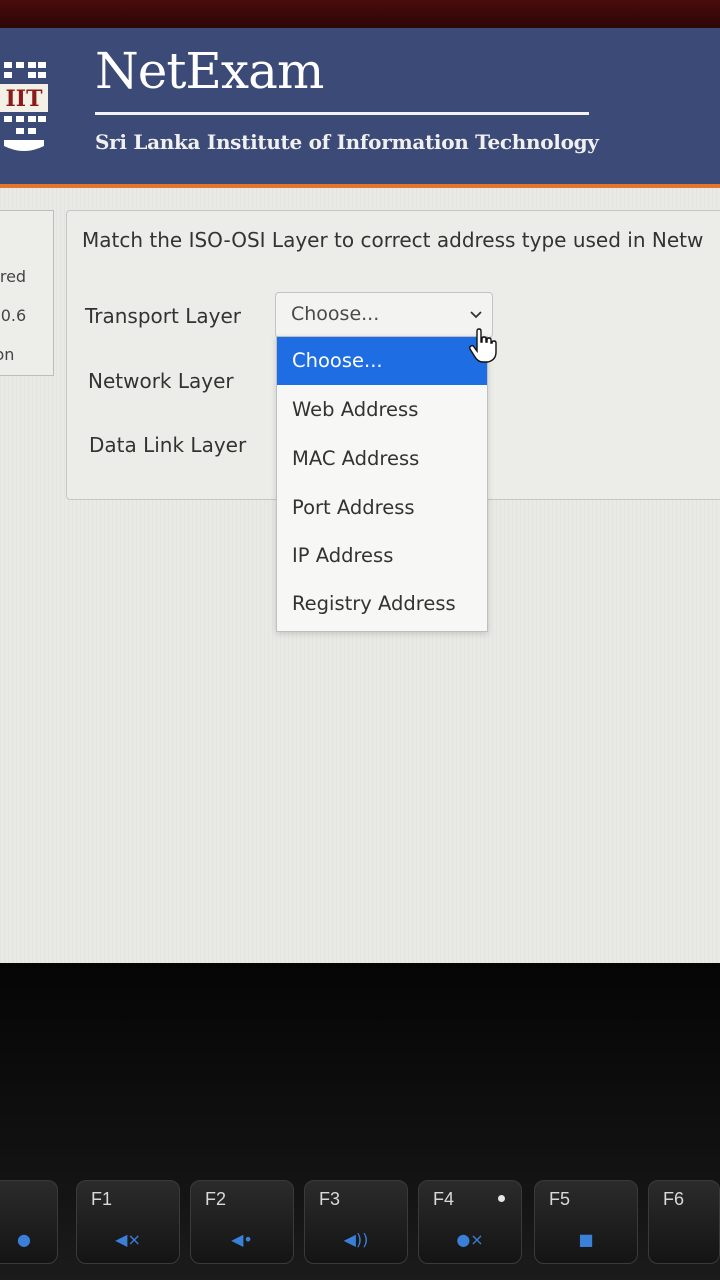  What do you see at coordinates (476, 315) in the screenshot?
I see `chevron-down-icon` at bounding box center [476, 315].